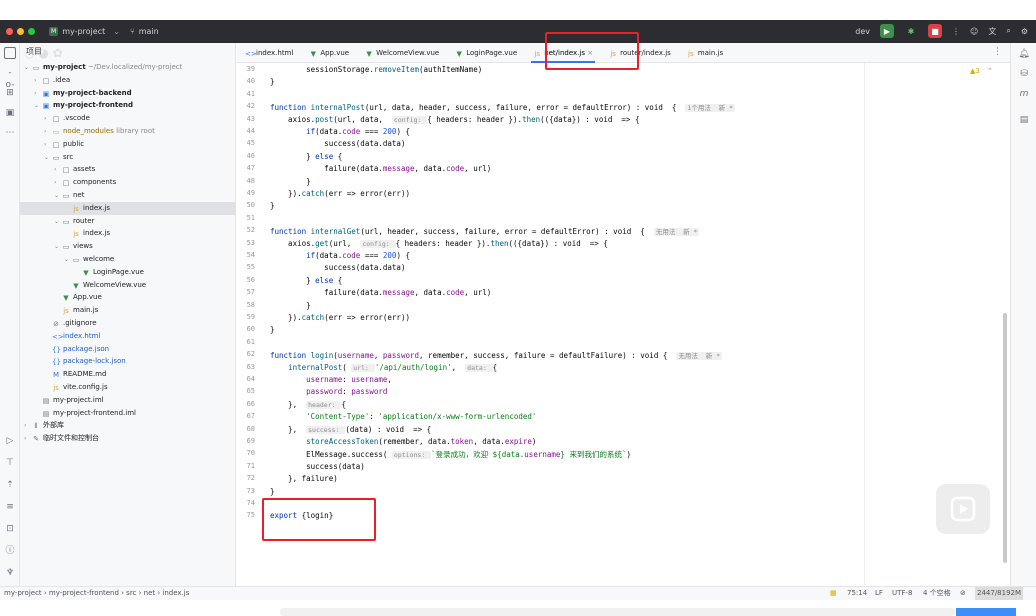  I want to click on editor-tab: js main.js, so click(705, 53).